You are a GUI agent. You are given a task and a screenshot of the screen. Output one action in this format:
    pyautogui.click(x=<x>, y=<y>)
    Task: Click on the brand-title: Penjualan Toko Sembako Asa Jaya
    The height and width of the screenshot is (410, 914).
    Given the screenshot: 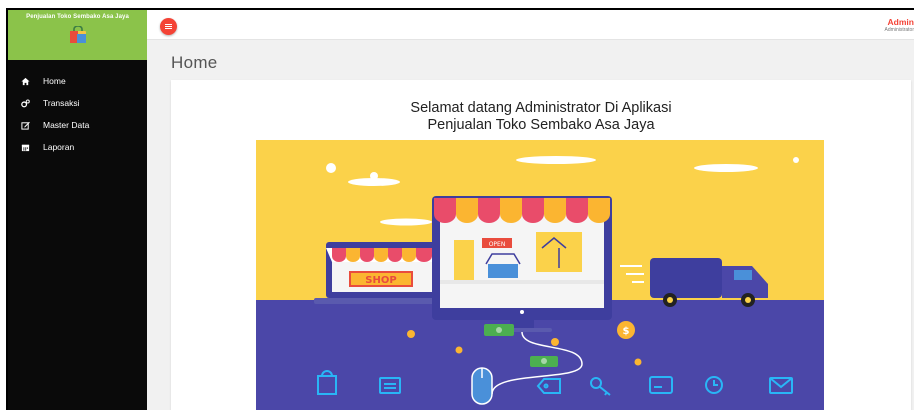 What is the action you would take?
    pyautogui.click(x=77, y=17)
    